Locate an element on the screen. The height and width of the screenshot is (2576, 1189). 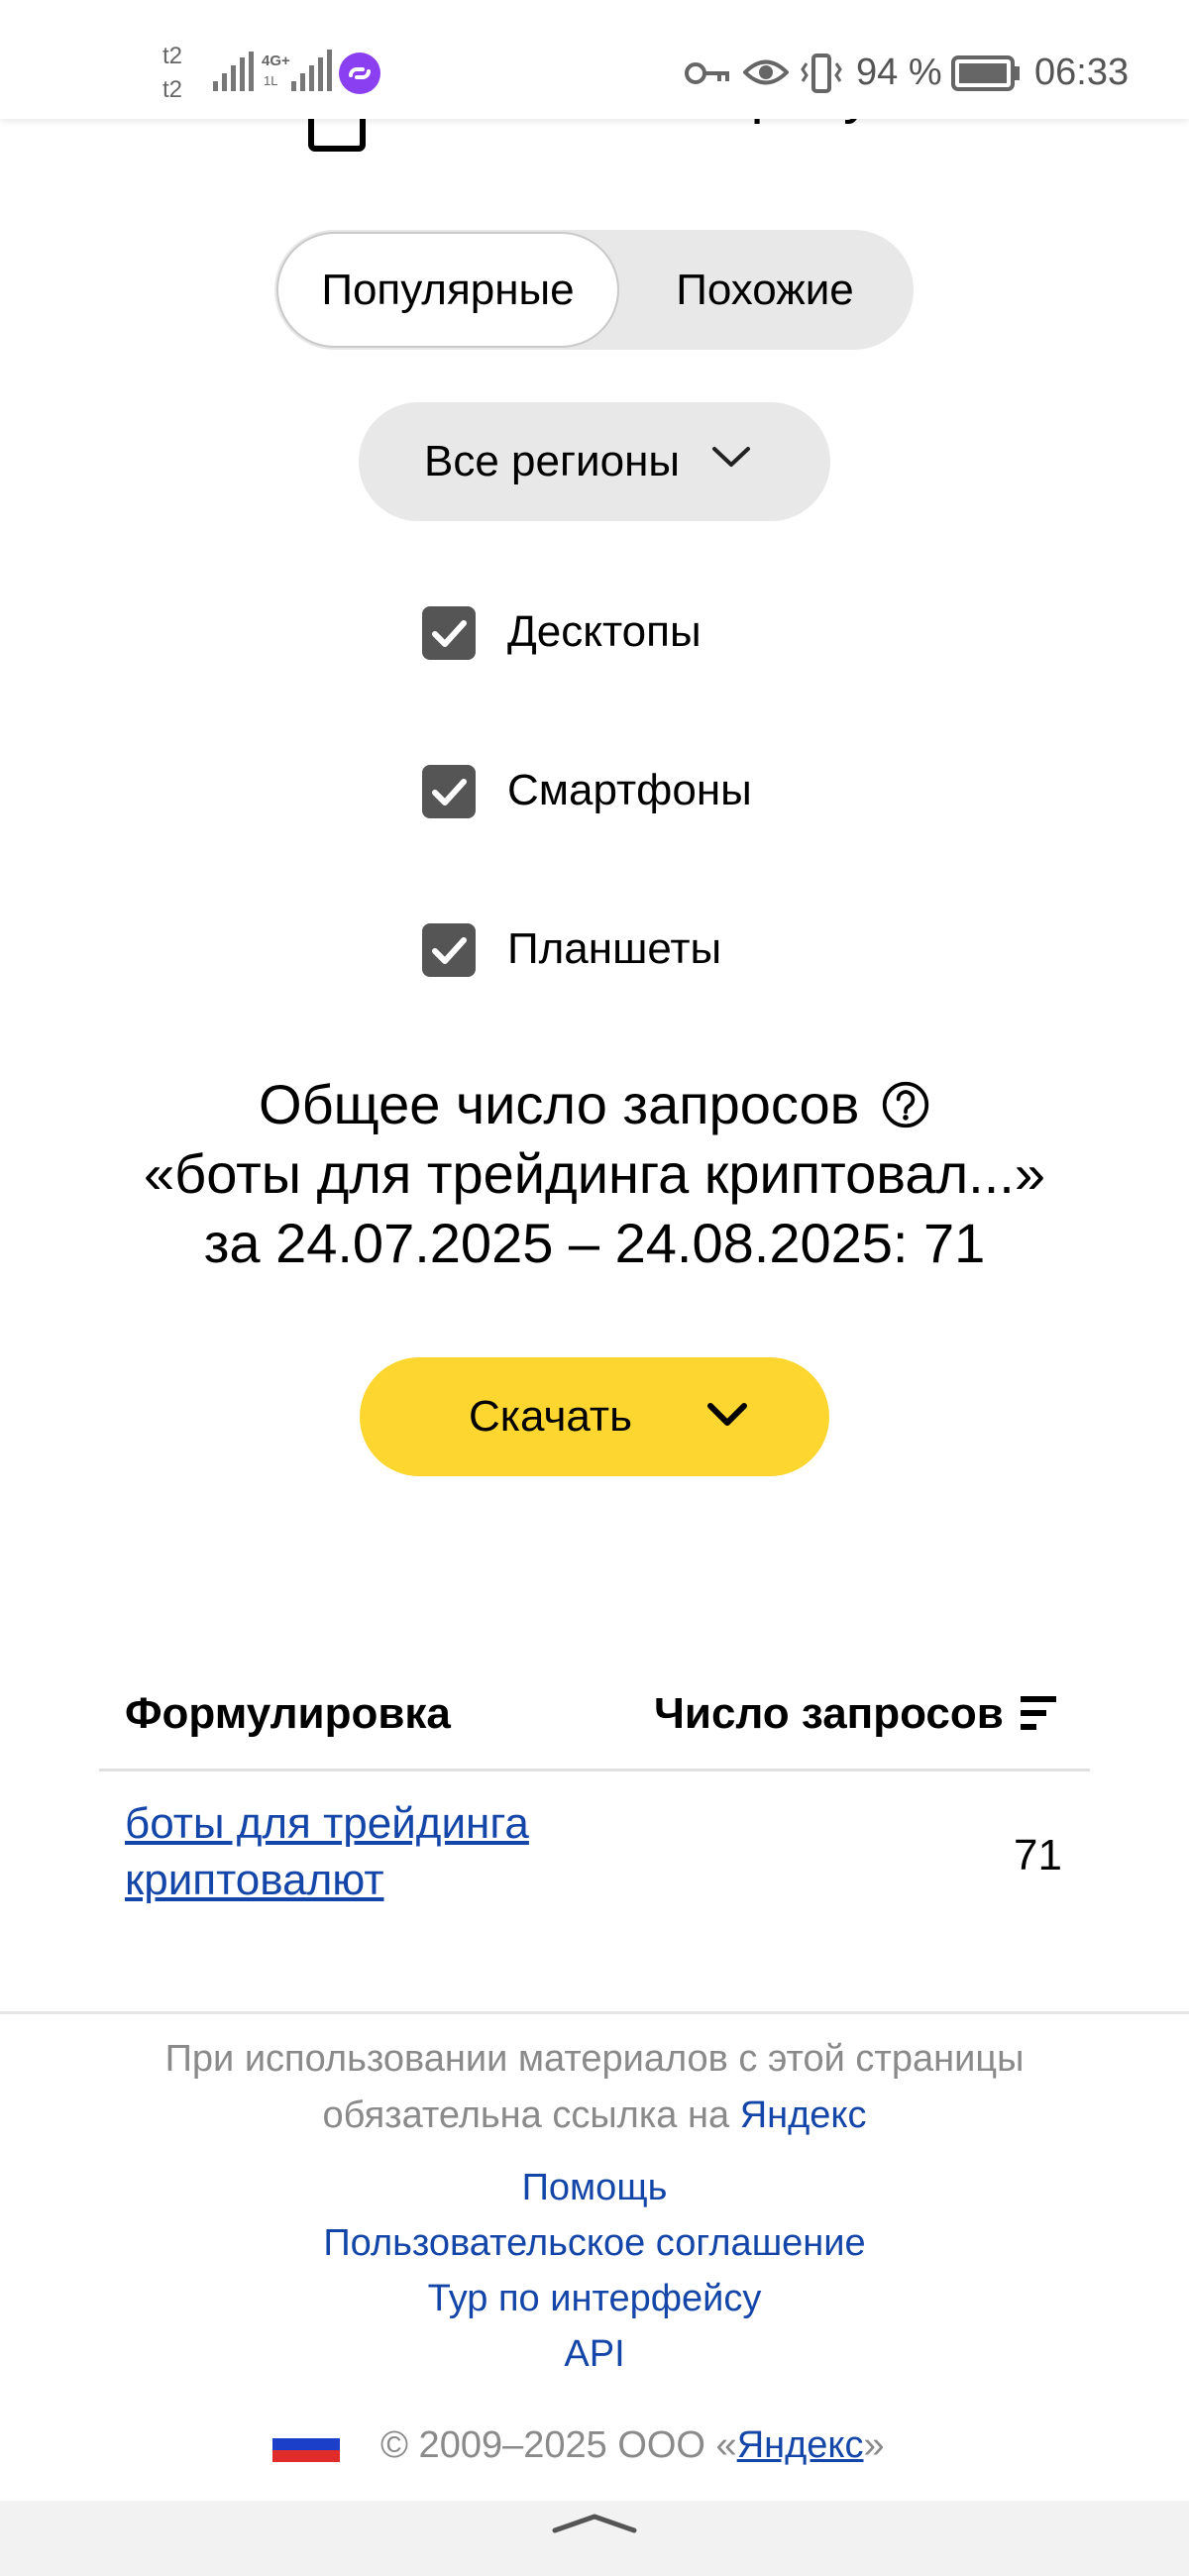
summary-line-1: Общее число запросов is located at coordinates (594, 1104).